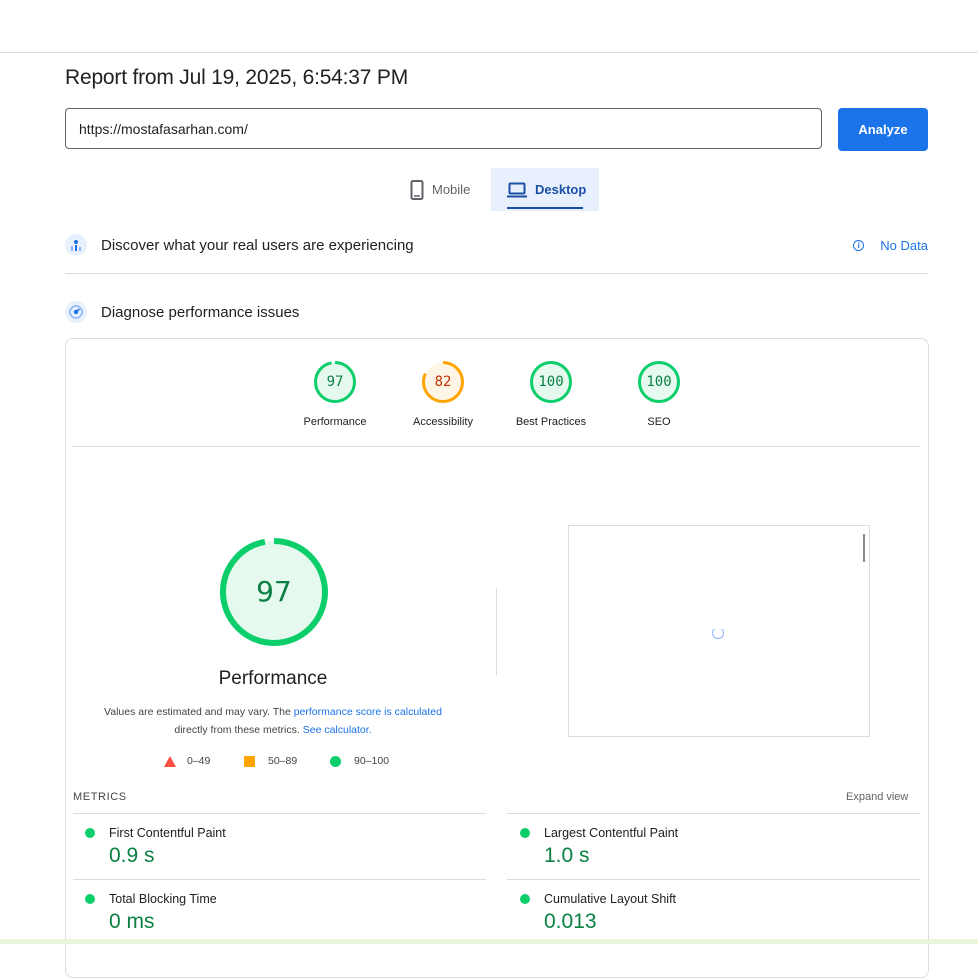 The height and width of the screenshot is (978, 978). What do you see at coordinates (163, 899) in the screenshot?
I see `metric-name: Total Blocking Time` at bounding box center [163, 899].